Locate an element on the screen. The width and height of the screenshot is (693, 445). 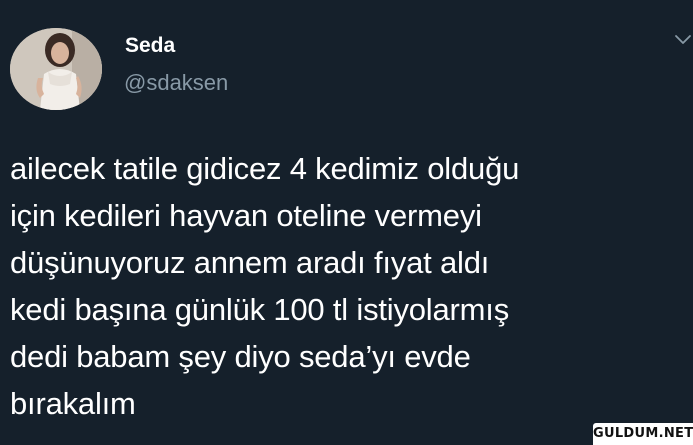
avatar is located at coordinates (56, 69).